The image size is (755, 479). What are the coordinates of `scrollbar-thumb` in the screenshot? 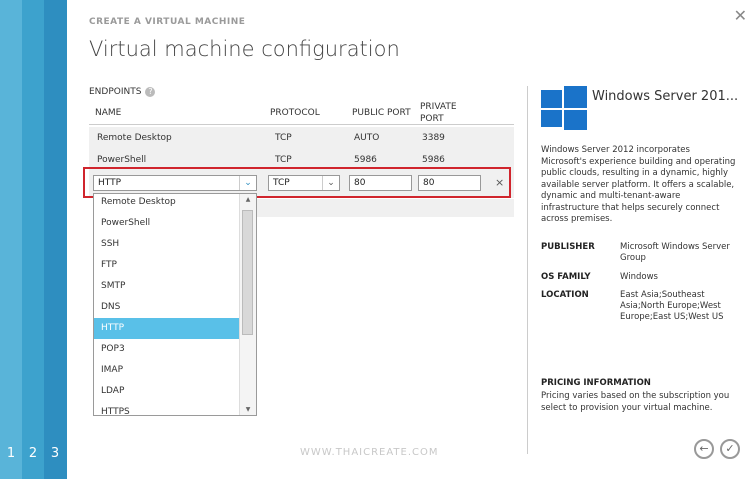 It's located at (247, 272).